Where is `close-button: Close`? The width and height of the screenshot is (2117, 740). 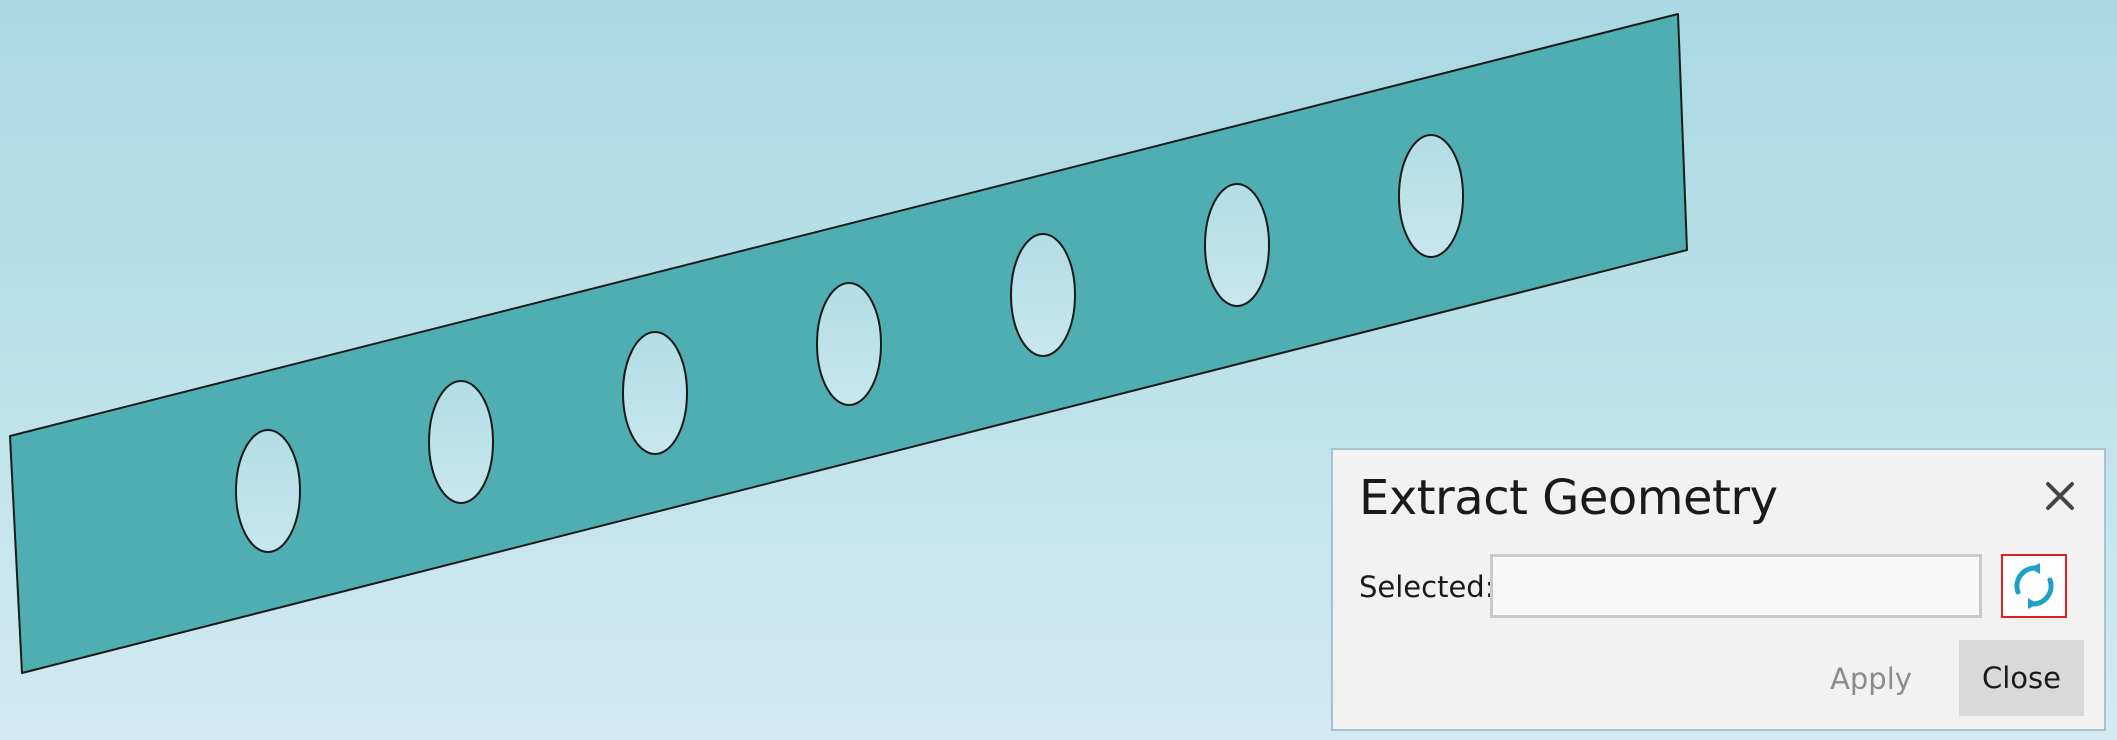 close-button: Close is located at coordinates (2021, 678).